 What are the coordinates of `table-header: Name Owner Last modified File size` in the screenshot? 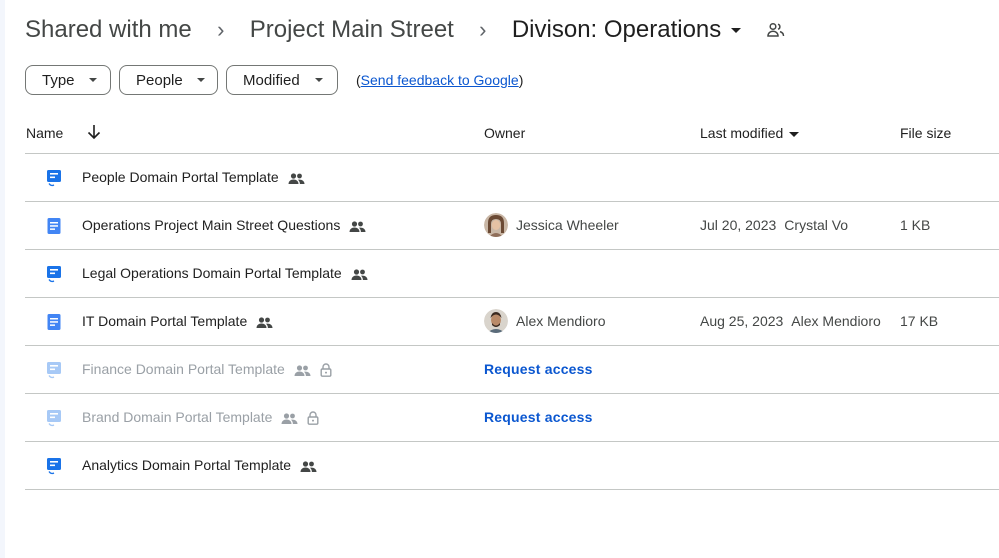 It's located at (512, 133).